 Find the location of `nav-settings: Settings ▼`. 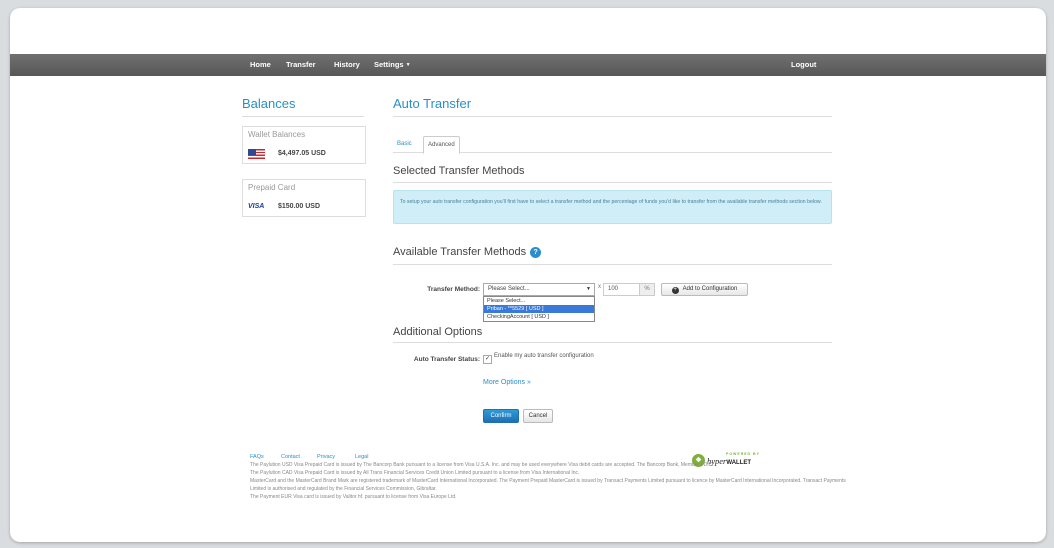

nav-settings: Settings ▼ is located at coordinates (392, 65).